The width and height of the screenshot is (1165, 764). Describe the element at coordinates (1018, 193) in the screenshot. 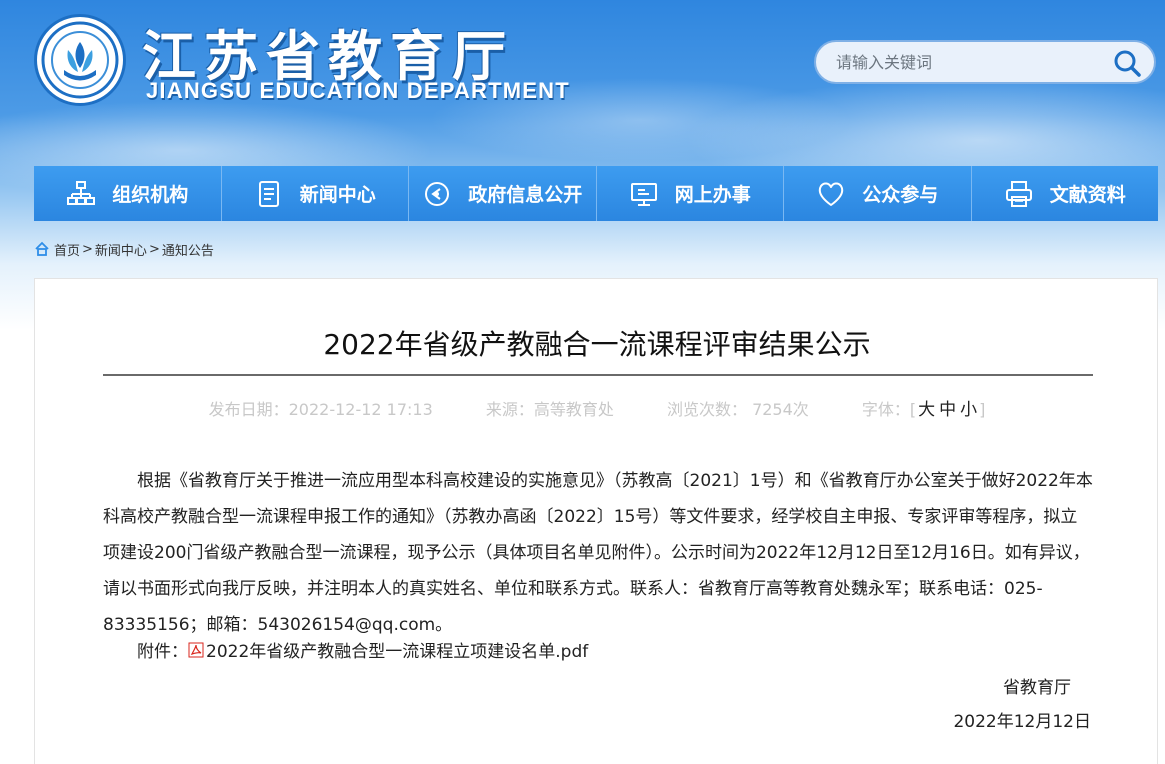

I see `printer-icon` at that location.